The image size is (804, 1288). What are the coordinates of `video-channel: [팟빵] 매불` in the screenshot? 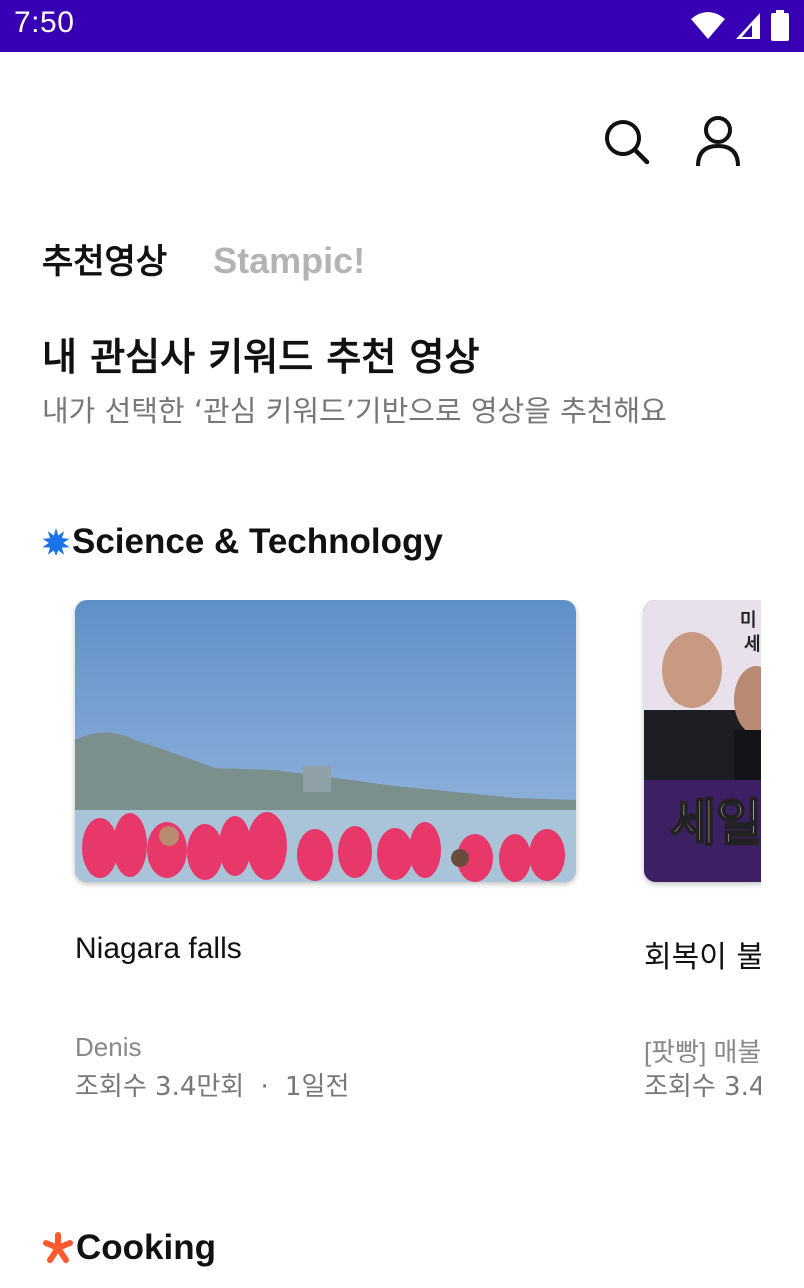 It's located at (702, 1052).